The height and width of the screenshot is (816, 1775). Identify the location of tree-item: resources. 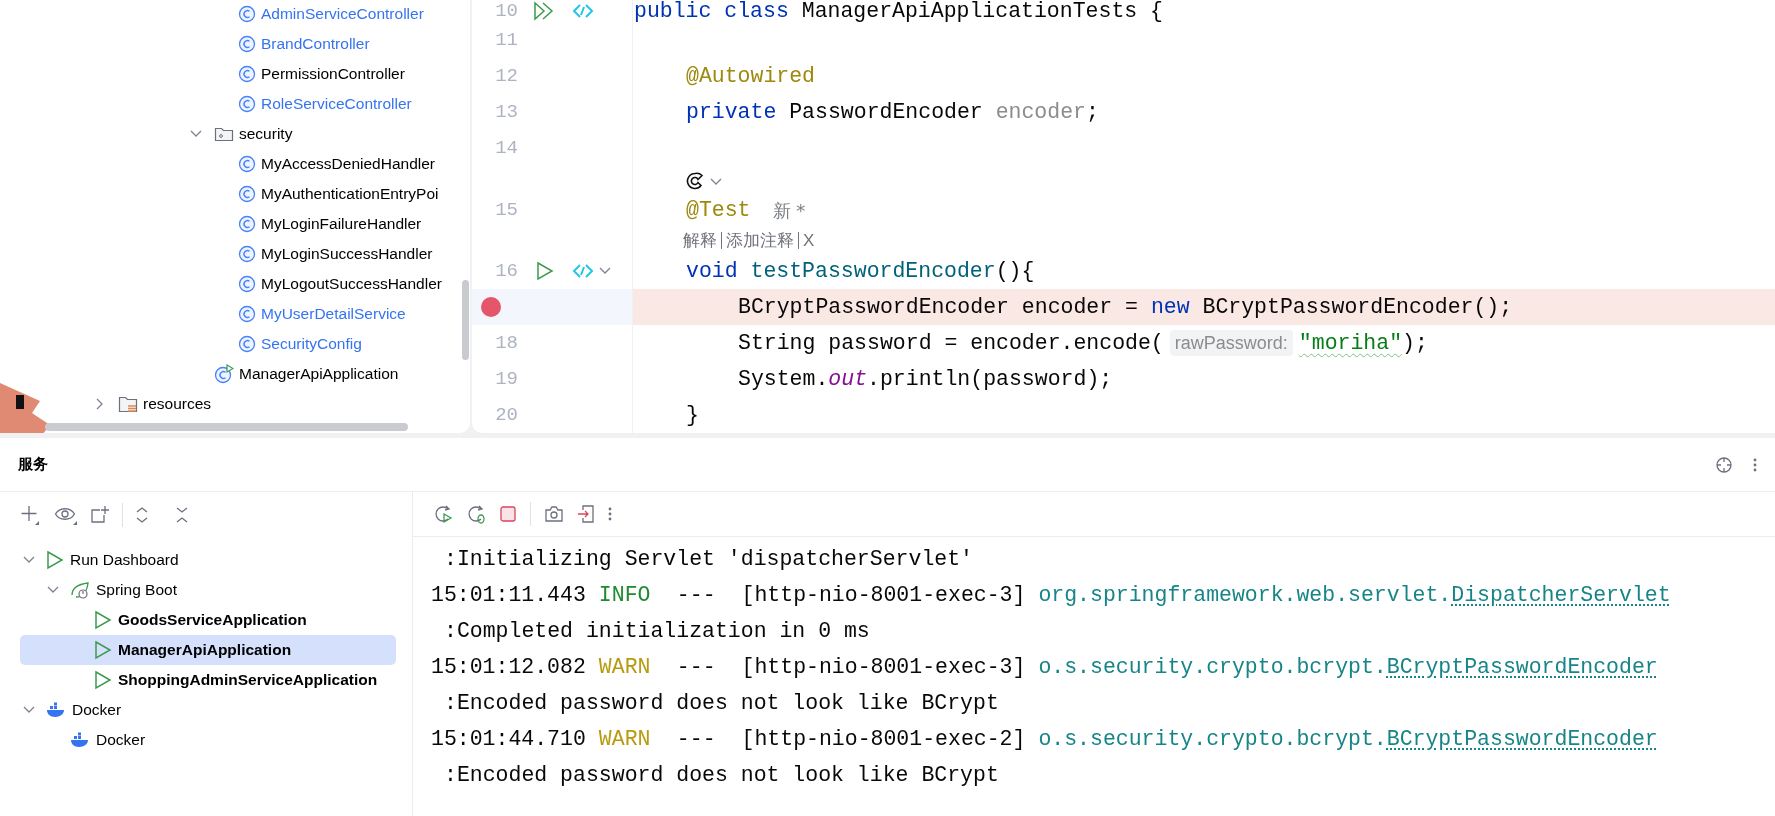
(177, 404).